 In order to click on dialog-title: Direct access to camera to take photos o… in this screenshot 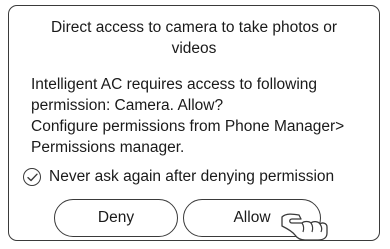, I will do `click(194, 38)`.